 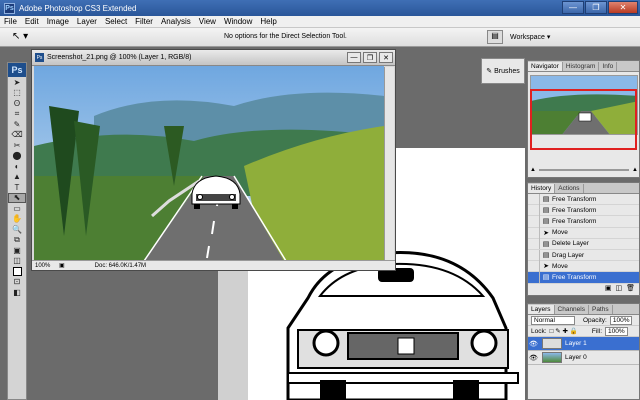 What do you see at coordinates (17, 187) in the screenshot?
I see `type-tool-icon: T` at bounding box center [17, 187].